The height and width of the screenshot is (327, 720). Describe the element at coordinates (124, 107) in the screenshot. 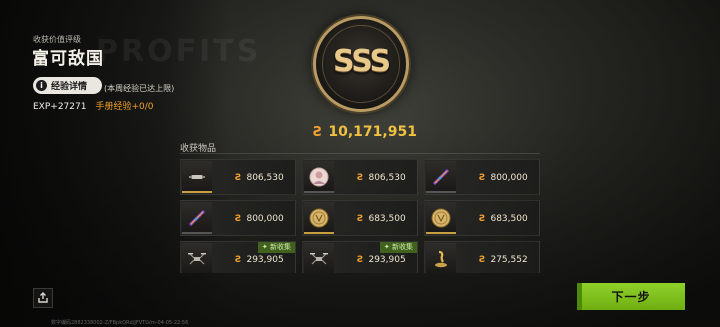

I see `book-exp-value: 手册经验+0/0` at that location.